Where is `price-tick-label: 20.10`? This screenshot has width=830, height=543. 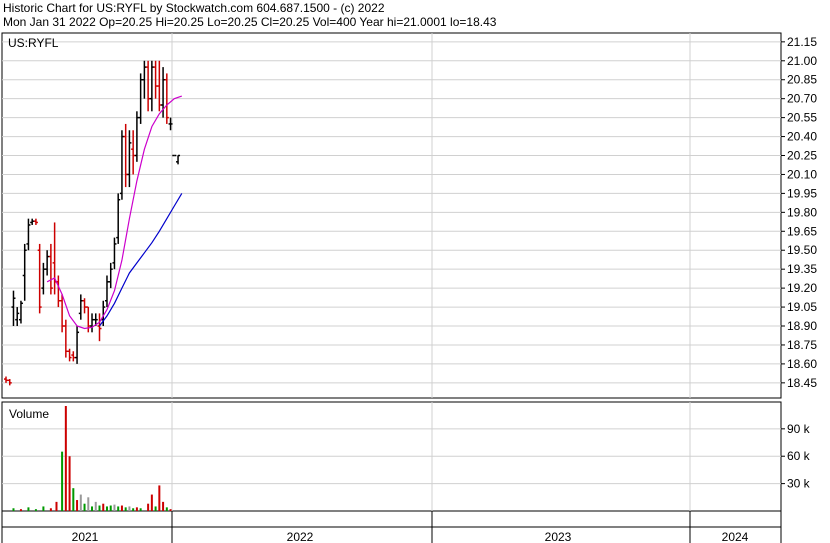
price-tick-label: 20.10 is located at coordinates (802, 174).